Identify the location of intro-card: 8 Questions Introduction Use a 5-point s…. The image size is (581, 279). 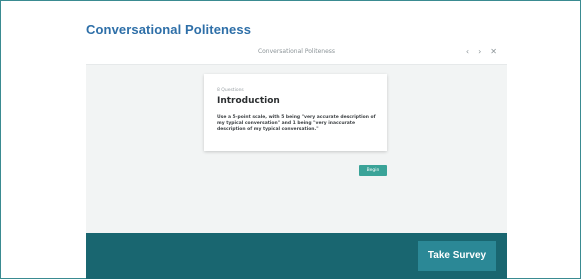
(295, 112).